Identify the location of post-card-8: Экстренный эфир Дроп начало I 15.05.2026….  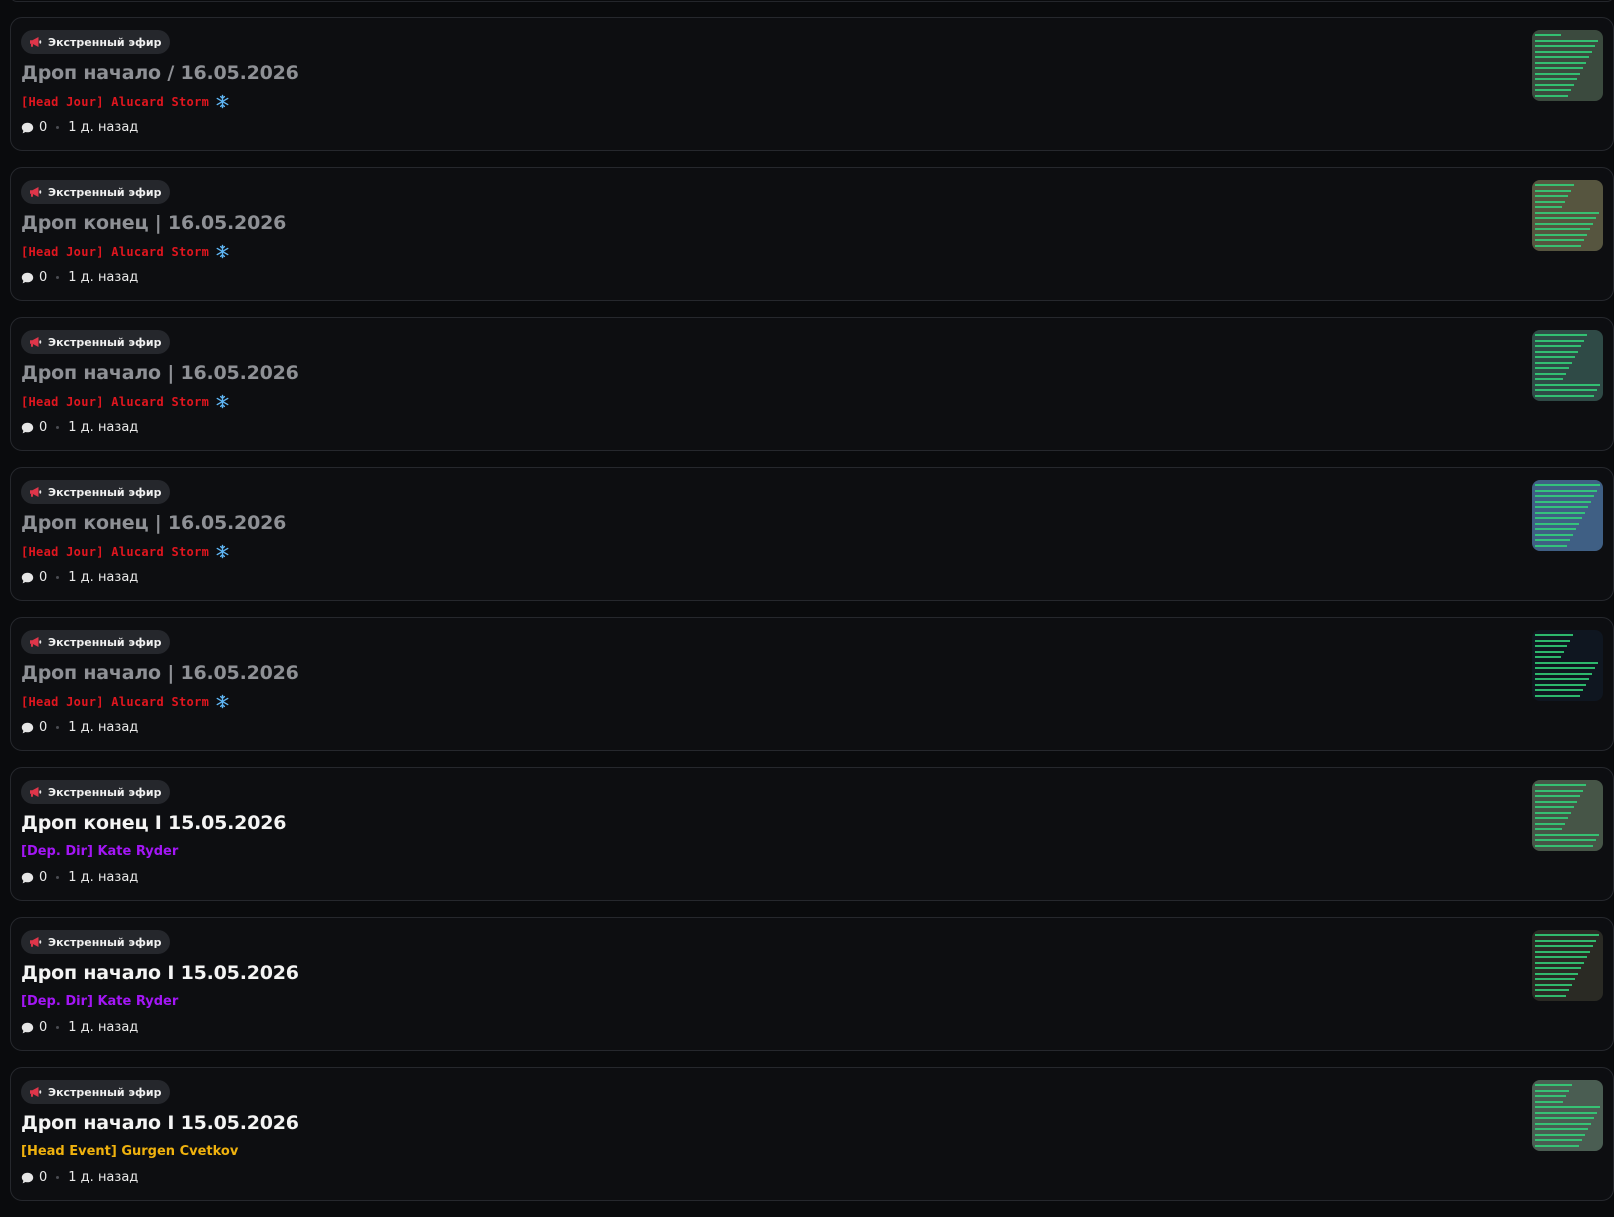
(812, 1134).